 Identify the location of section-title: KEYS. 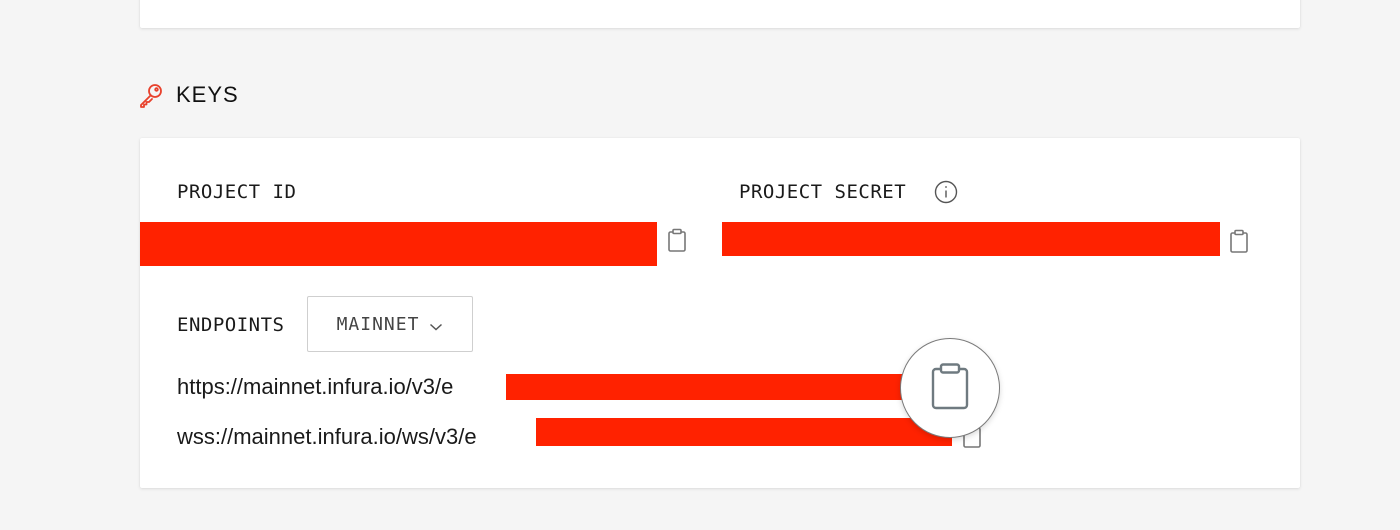
(207, 94).